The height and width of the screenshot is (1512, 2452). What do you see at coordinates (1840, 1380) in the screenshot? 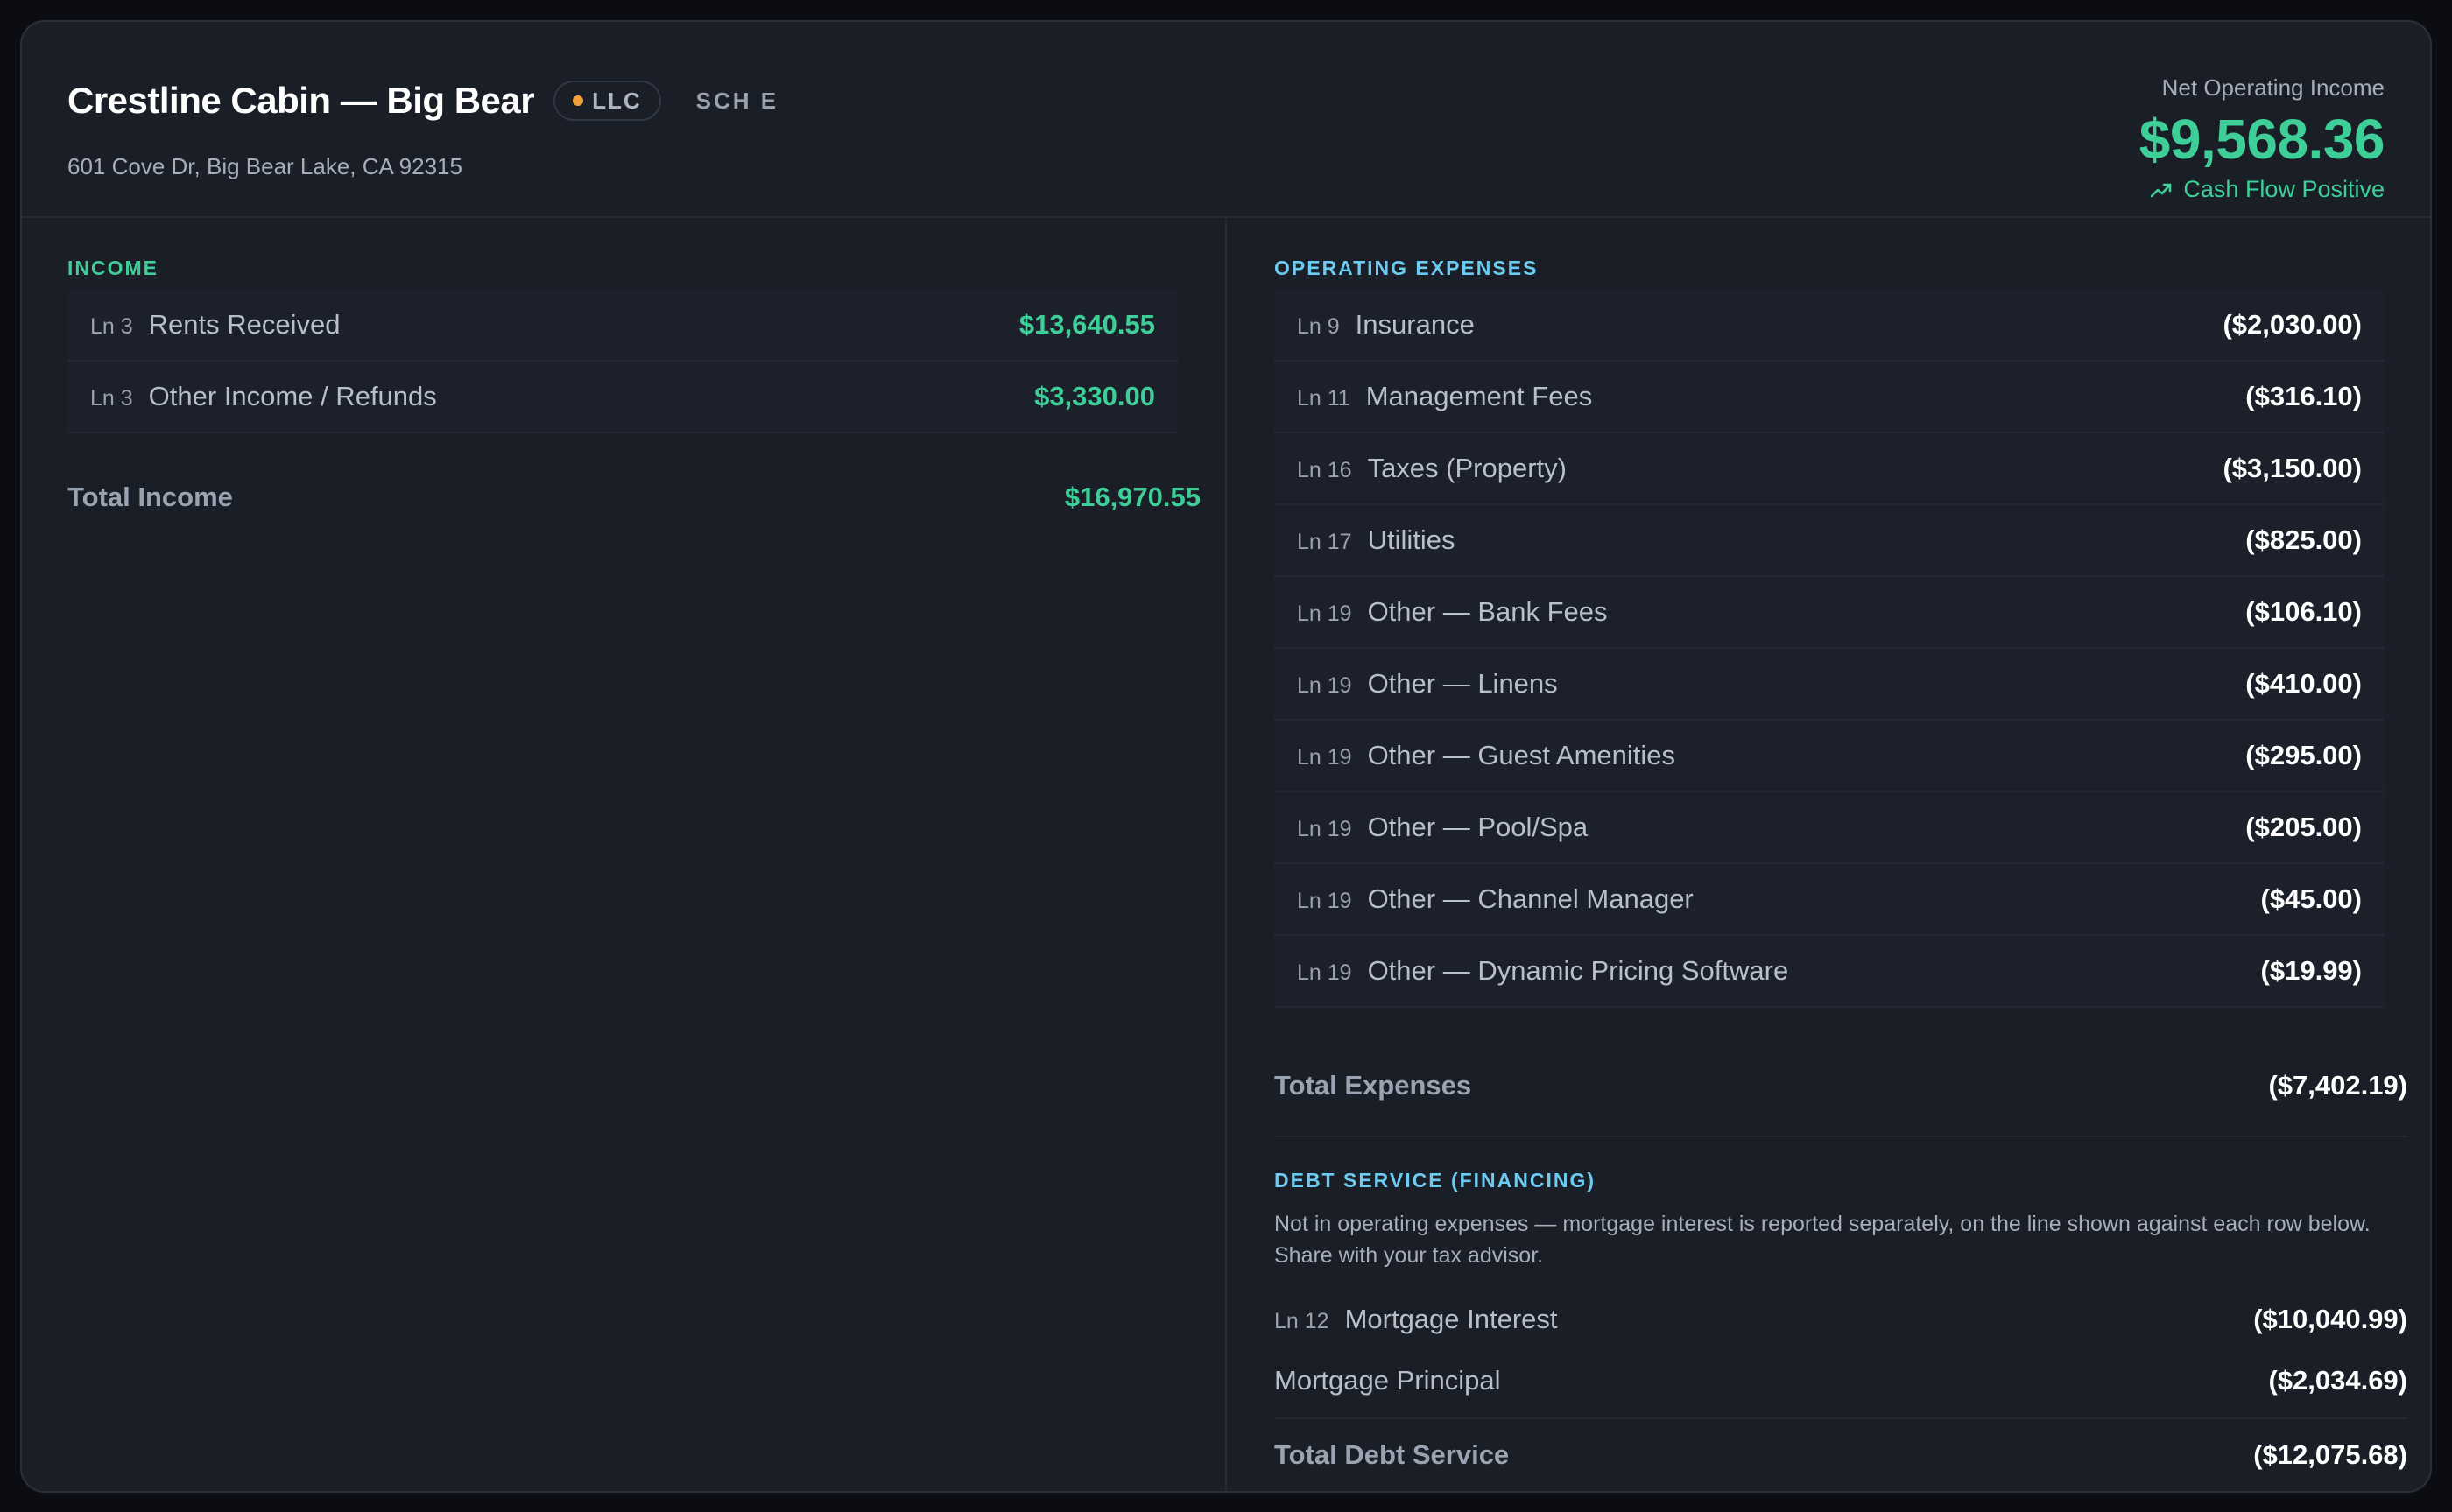
I see `mortgage-principal-row: Mortgage Principal ($2,034.69)` at bounding box center [1840, 1380].